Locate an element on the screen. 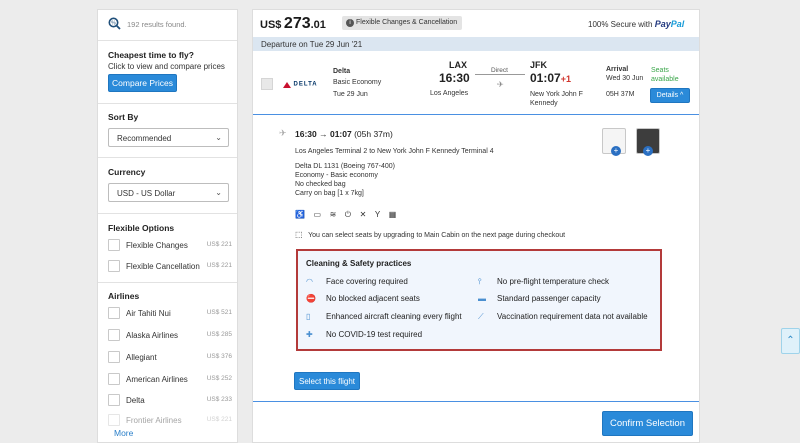 The height and width of the screenshot is (443, 800). thermometer-icon: ⫯ is located at coordinates (480, 281).